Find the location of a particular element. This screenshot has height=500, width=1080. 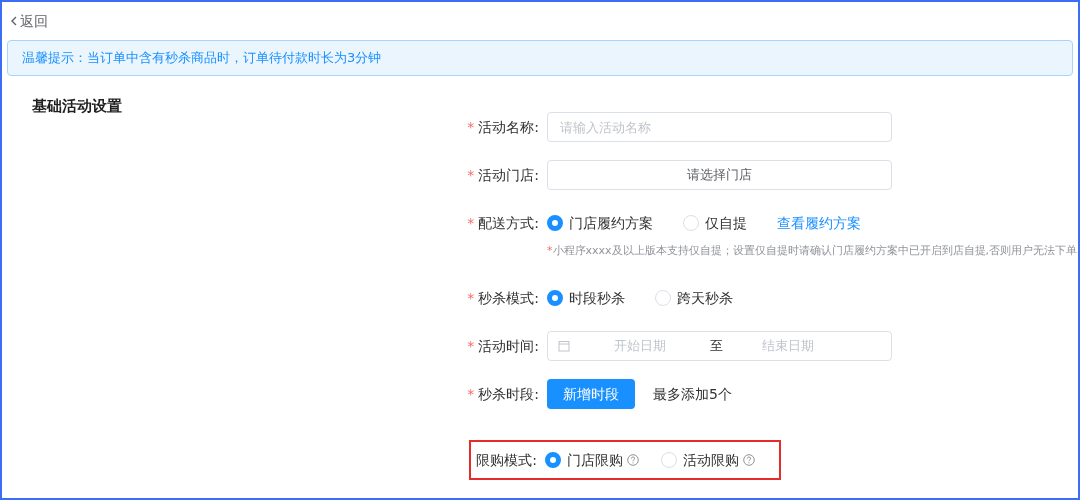

activity-name-field: 请输入活动名称 is located at coordinates (719, 127).